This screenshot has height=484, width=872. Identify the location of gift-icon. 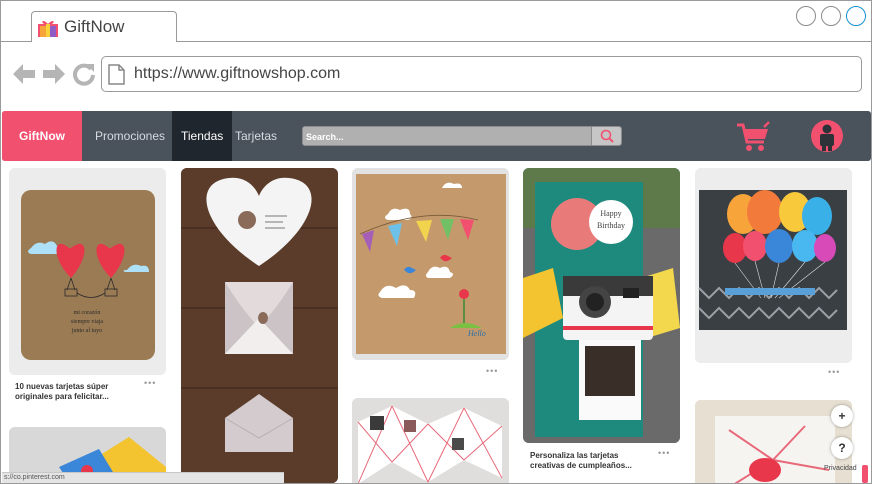
(48, 28).